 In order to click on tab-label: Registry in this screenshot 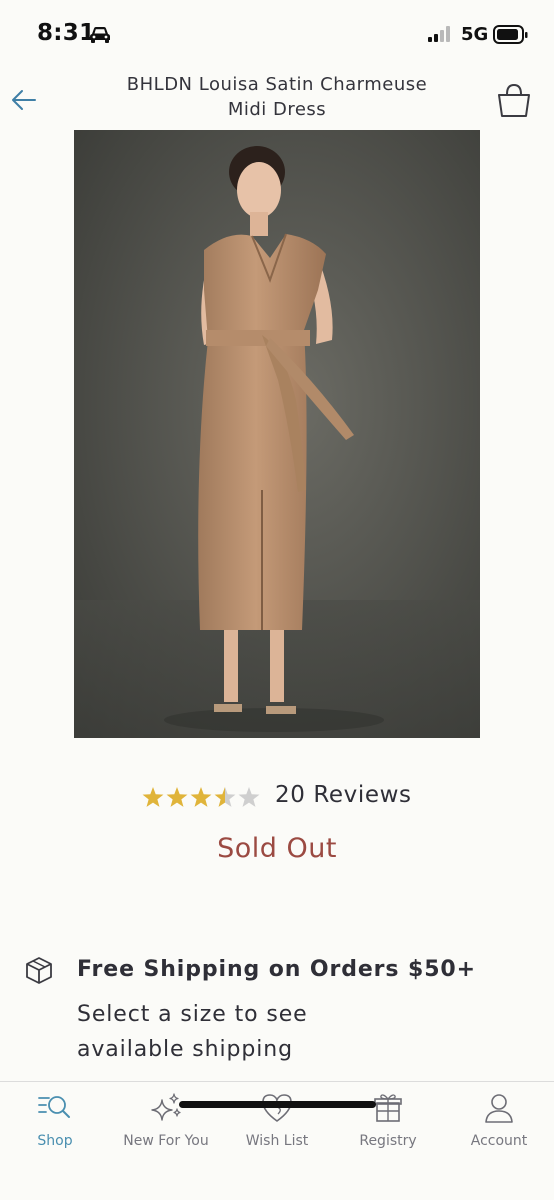, I will do `click(388, 1141)`.